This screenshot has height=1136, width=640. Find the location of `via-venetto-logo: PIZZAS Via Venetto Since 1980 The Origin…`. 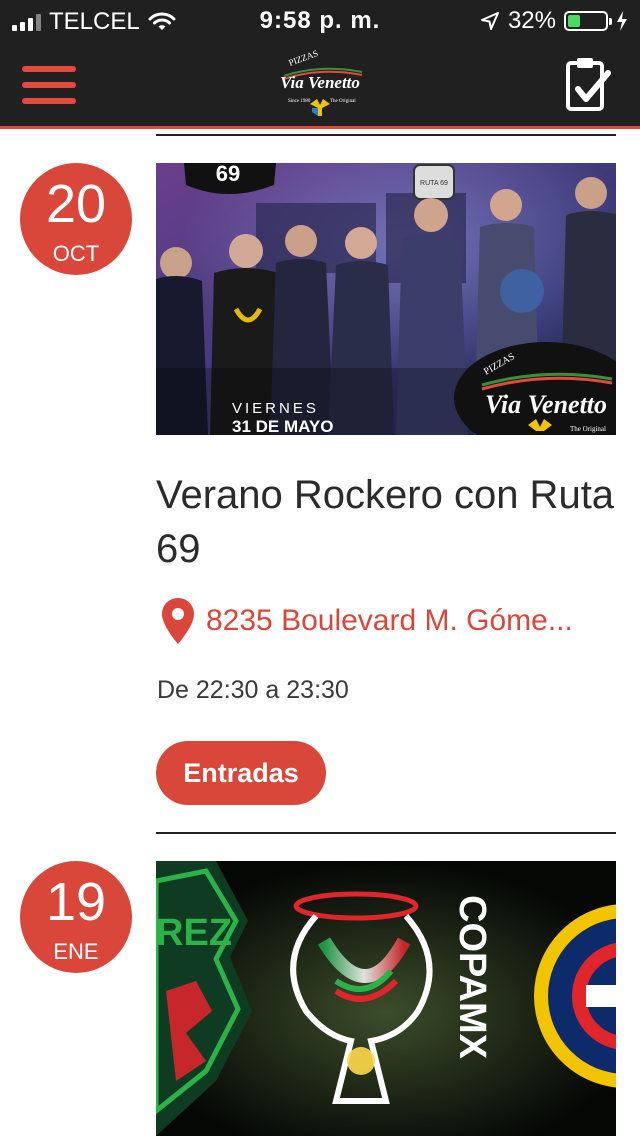

via-venetto-logo: PIZZAS Via Venetto Since 1980 The Origin… is located at coordinates (320, 84).